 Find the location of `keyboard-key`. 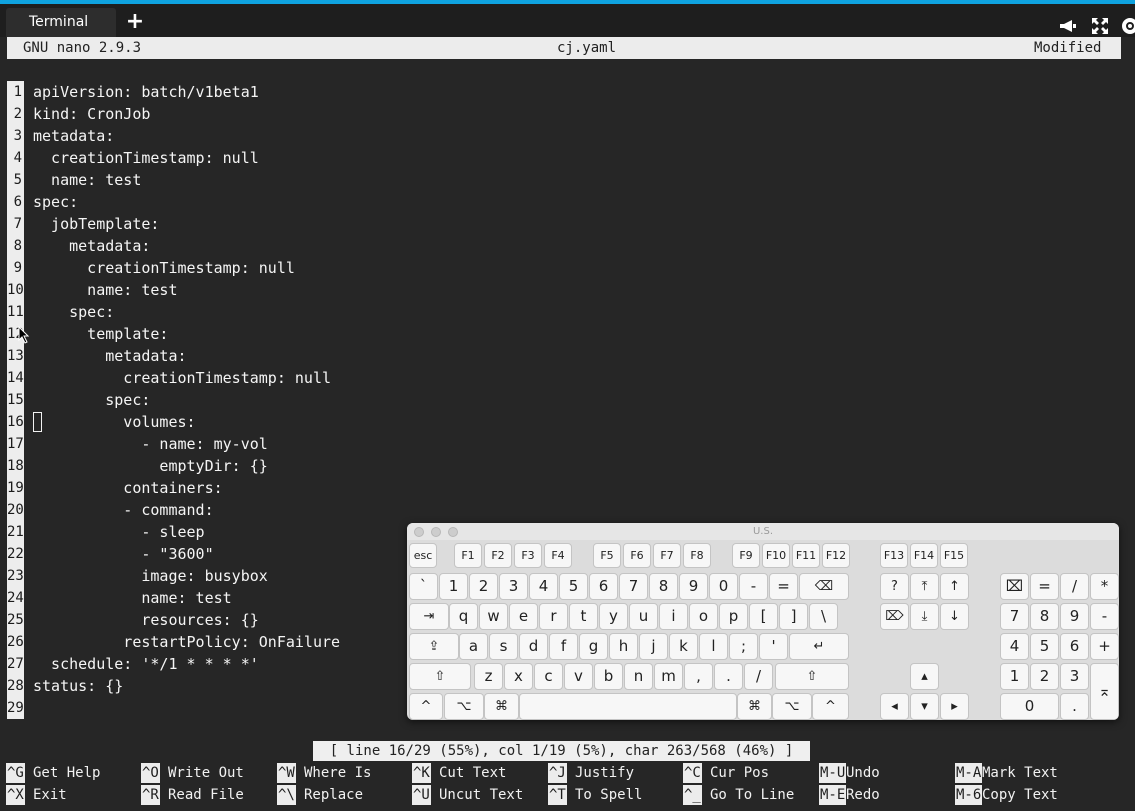

keyboard-key is located at coordinates (628, 706).